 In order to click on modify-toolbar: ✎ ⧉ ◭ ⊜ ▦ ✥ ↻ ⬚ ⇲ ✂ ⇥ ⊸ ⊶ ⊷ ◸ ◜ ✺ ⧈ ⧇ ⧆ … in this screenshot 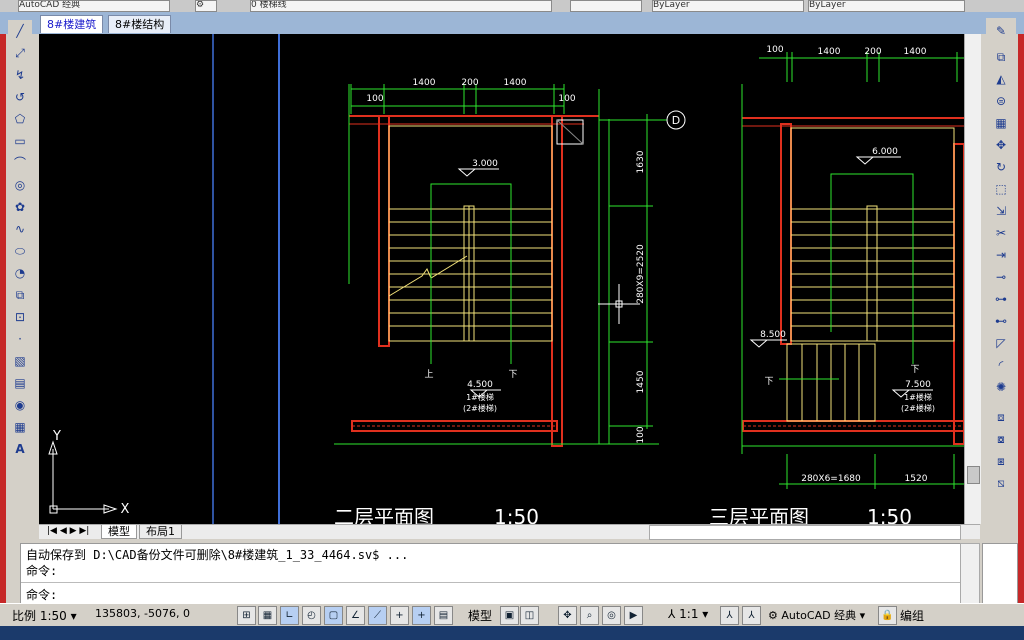, I will do `click(1001, 258)`.